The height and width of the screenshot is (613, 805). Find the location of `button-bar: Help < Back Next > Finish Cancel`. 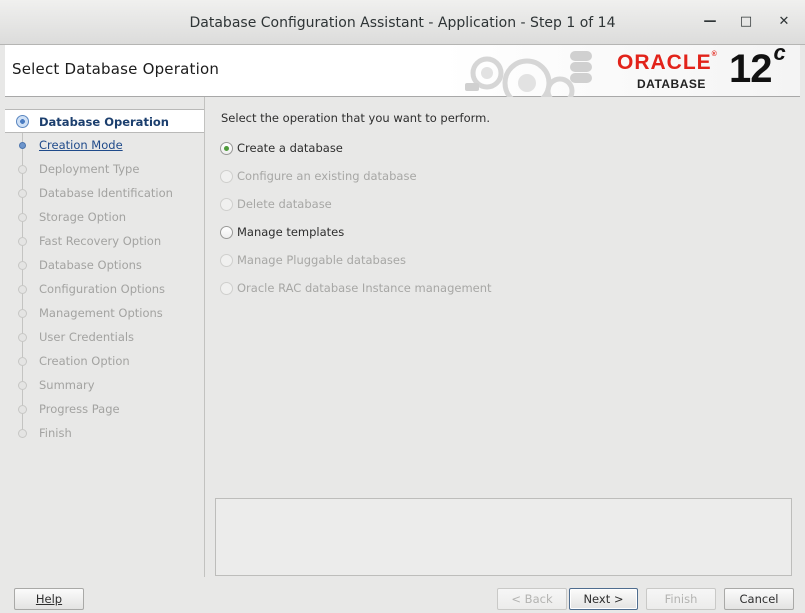

button-bar: Help < Back Next > Finish Cancel is located at coordinates (402, 595).